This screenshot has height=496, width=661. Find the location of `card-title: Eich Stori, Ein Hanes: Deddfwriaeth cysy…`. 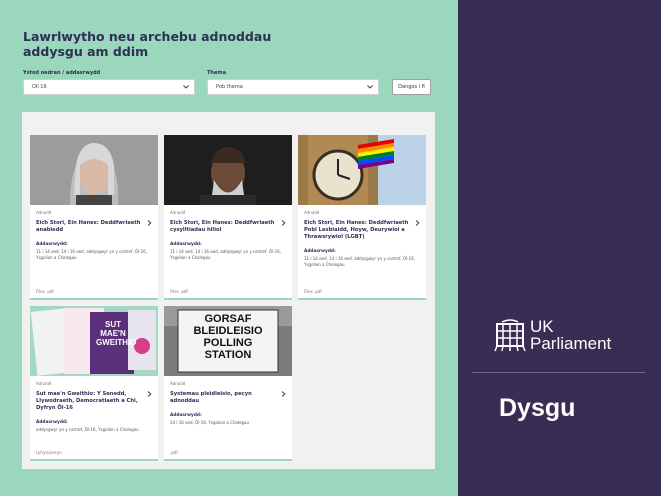

card-title: Eich Stori, Ein Hanes: Deddfwriaeth cysy… is located at coordinates (222, 227).